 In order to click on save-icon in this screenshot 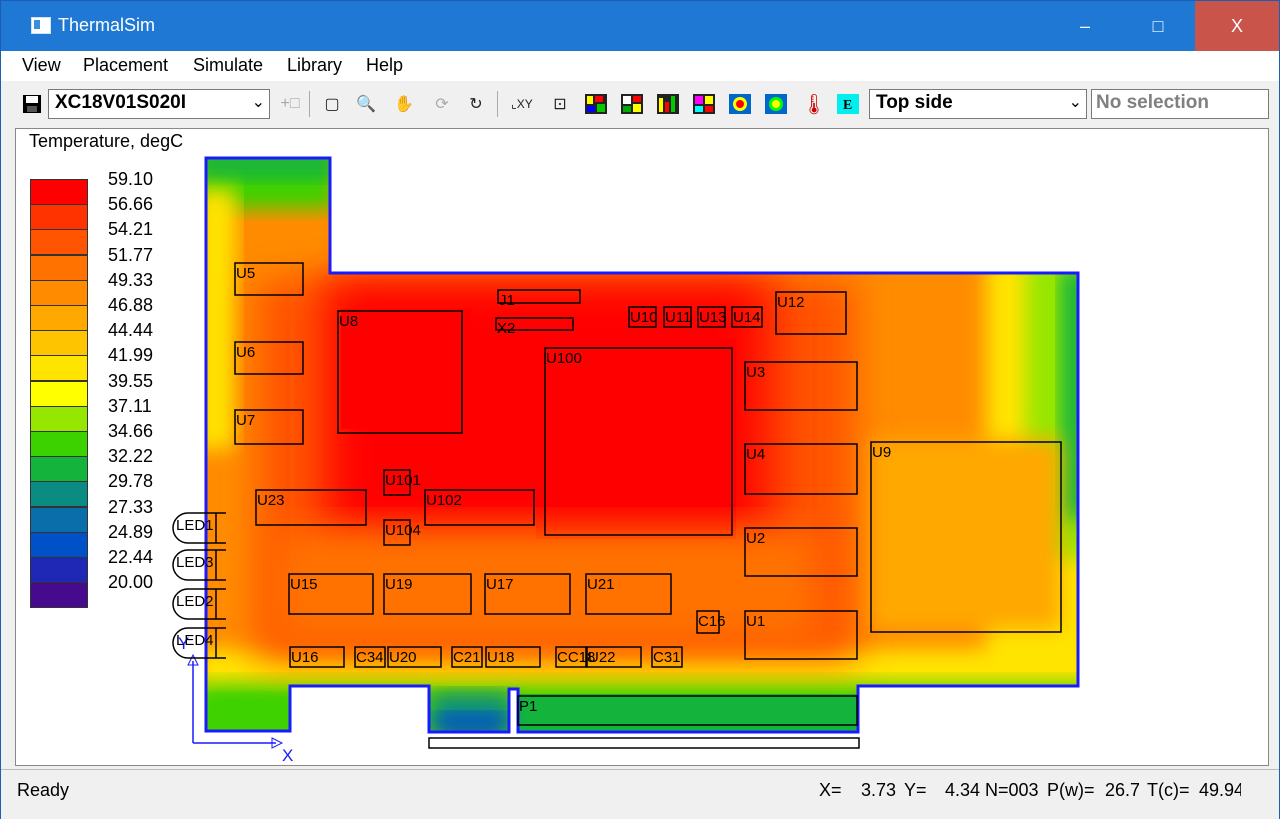, I will do `click(32, 104)`.